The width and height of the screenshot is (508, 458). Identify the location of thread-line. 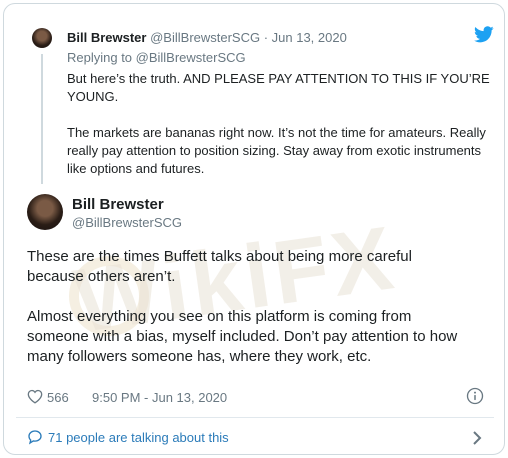
(42, 119).